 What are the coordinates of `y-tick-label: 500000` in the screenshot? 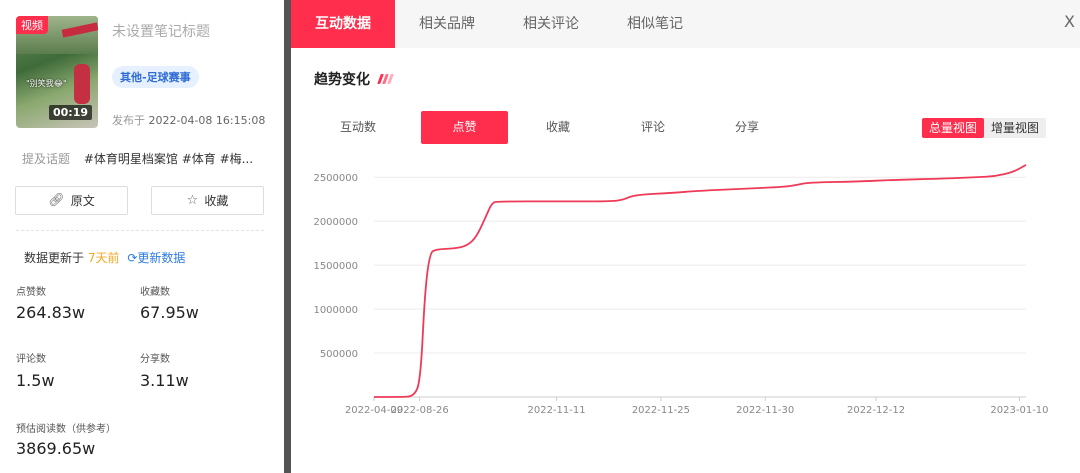 It's located at (339, 354).